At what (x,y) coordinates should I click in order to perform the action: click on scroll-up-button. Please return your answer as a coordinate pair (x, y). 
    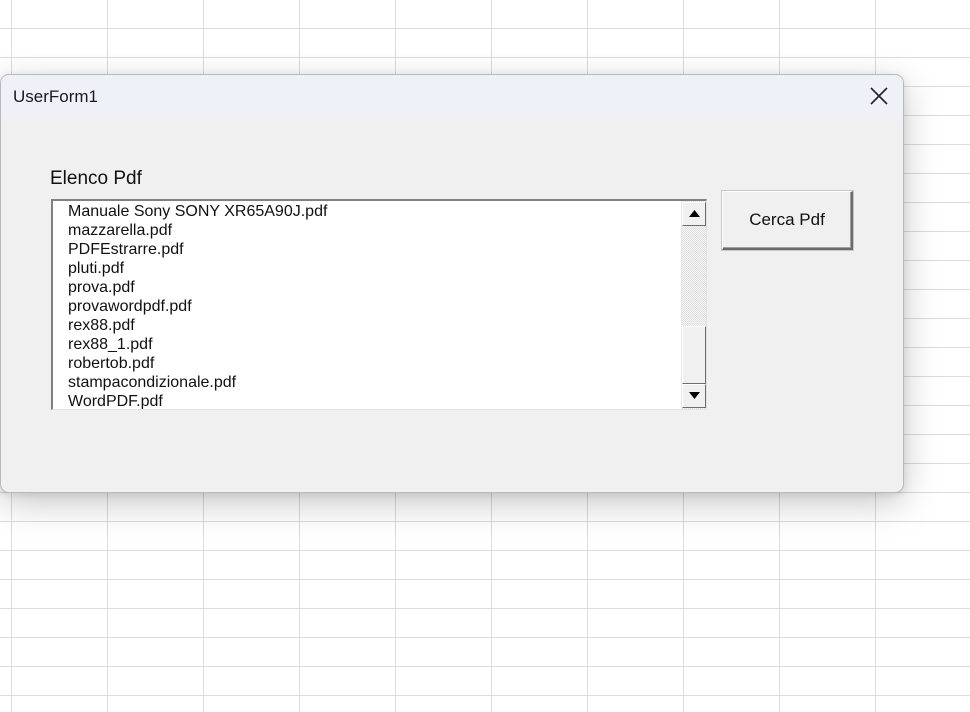
    Looking at the image, I should click on (694, 214).